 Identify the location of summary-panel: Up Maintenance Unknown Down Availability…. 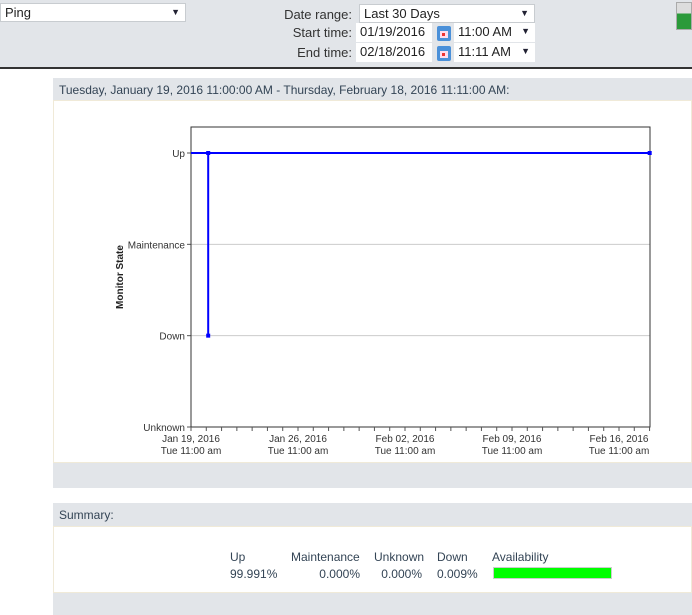
(372, 559).